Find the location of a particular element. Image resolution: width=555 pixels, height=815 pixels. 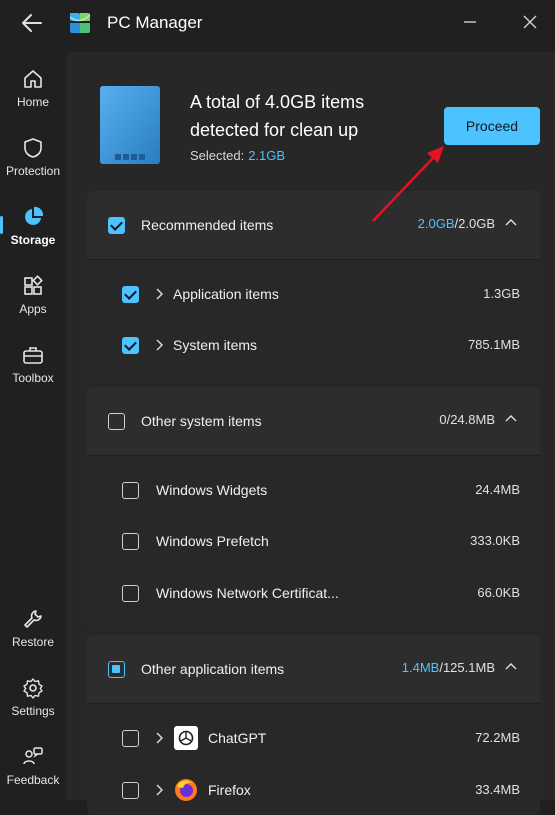

close-button is located at coordinates (530, 22).